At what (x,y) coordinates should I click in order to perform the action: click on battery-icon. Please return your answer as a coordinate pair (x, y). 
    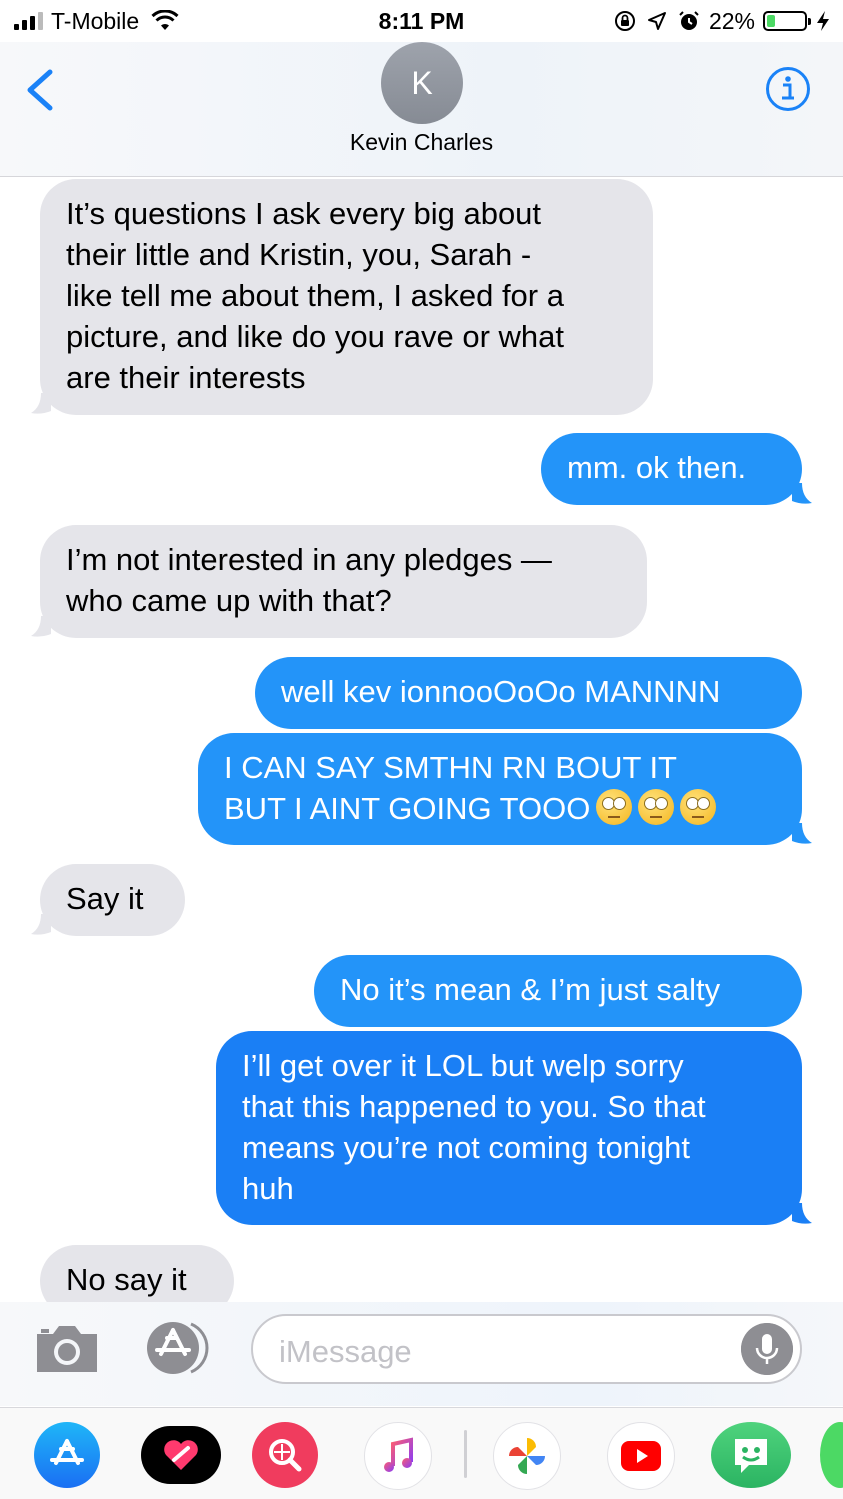
    Looking at the image, I should click on (787, 21).